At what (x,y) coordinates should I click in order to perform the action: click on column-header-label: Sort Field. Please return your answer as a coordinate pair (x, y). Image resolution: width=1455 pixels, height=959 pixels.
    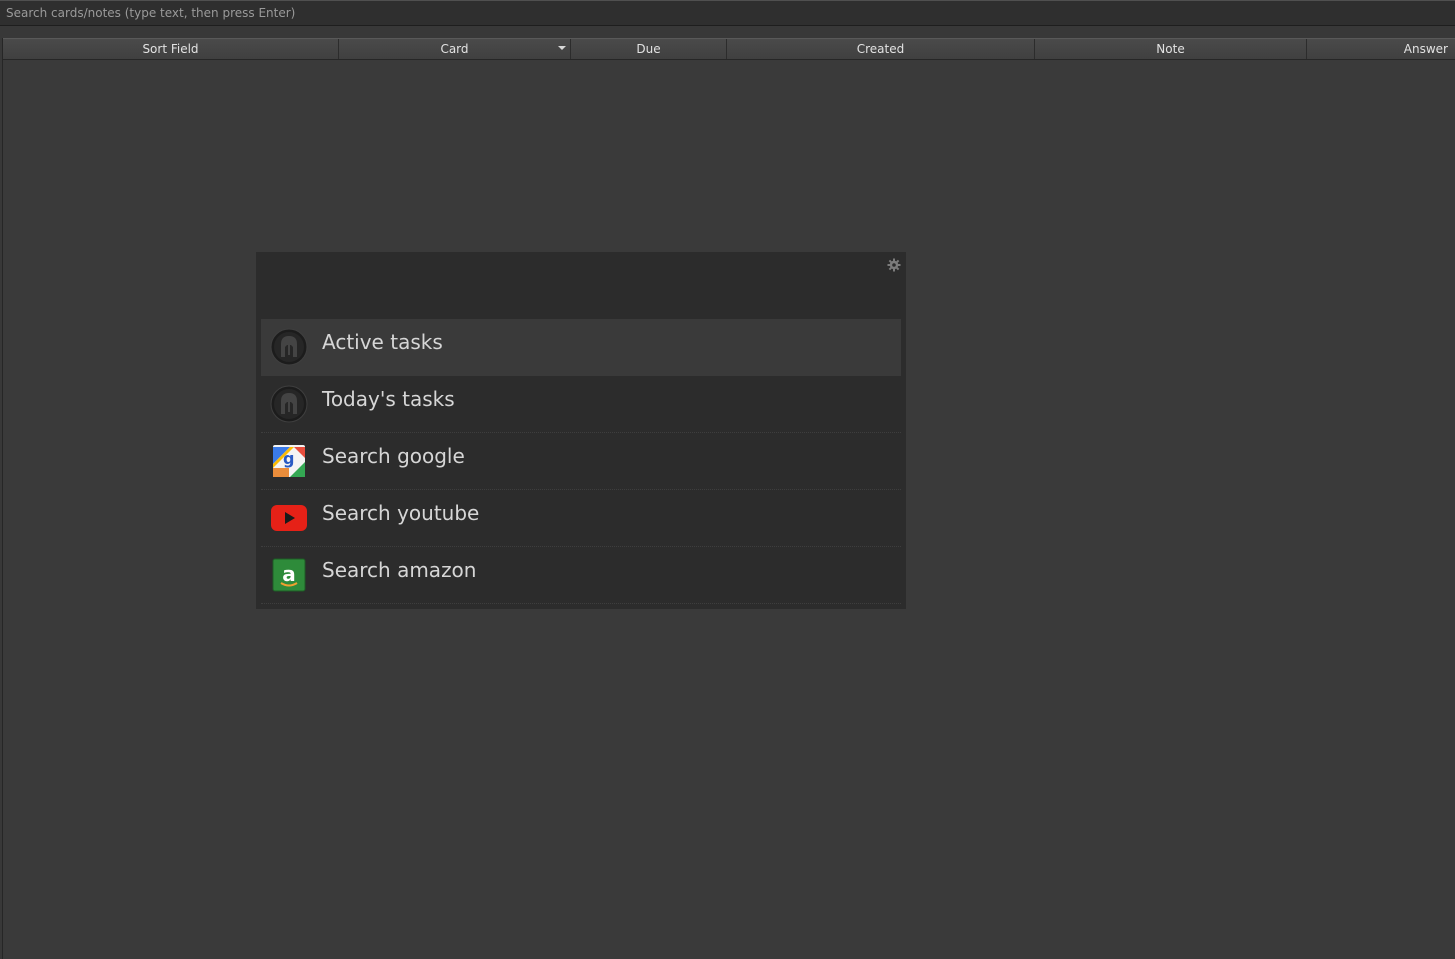
    Looking at the image, I should click on (170, 49).